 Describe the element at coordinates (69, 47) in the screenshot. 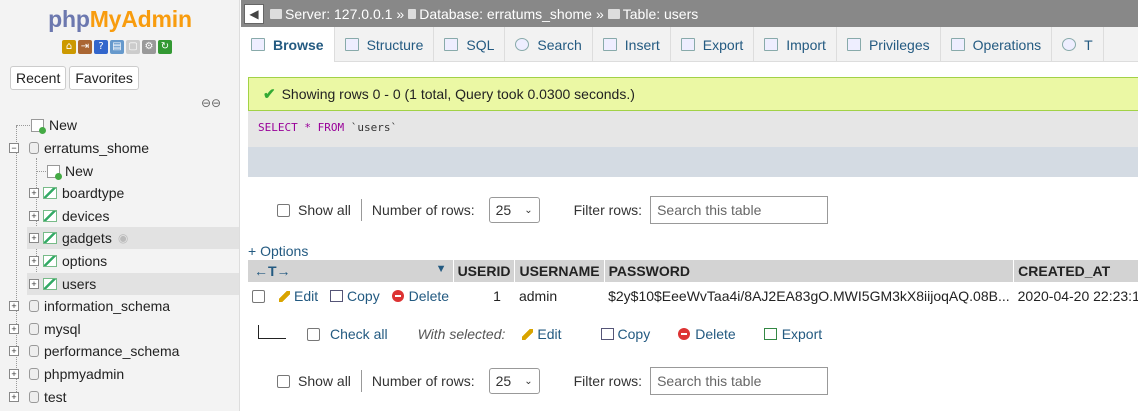

I see `home-icon: ⌂` at that location.